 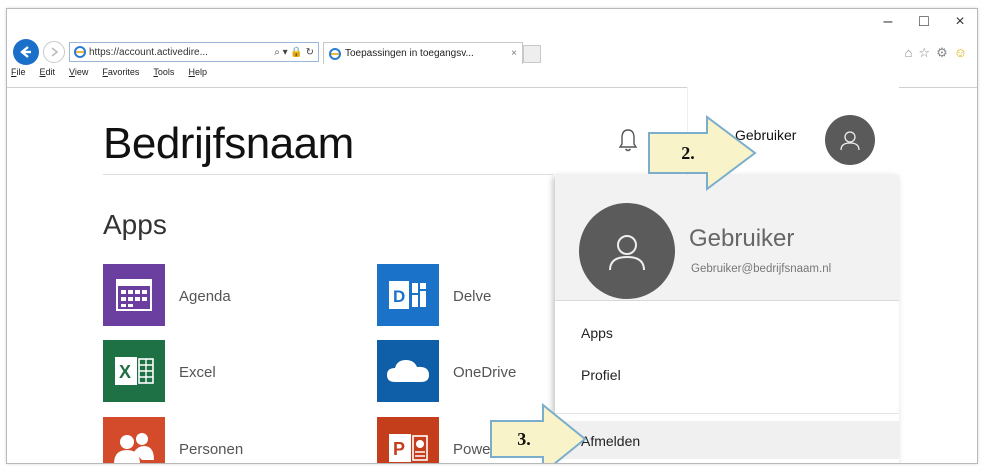 I want to click on maximize-button: □, so click(x=924, y=22).